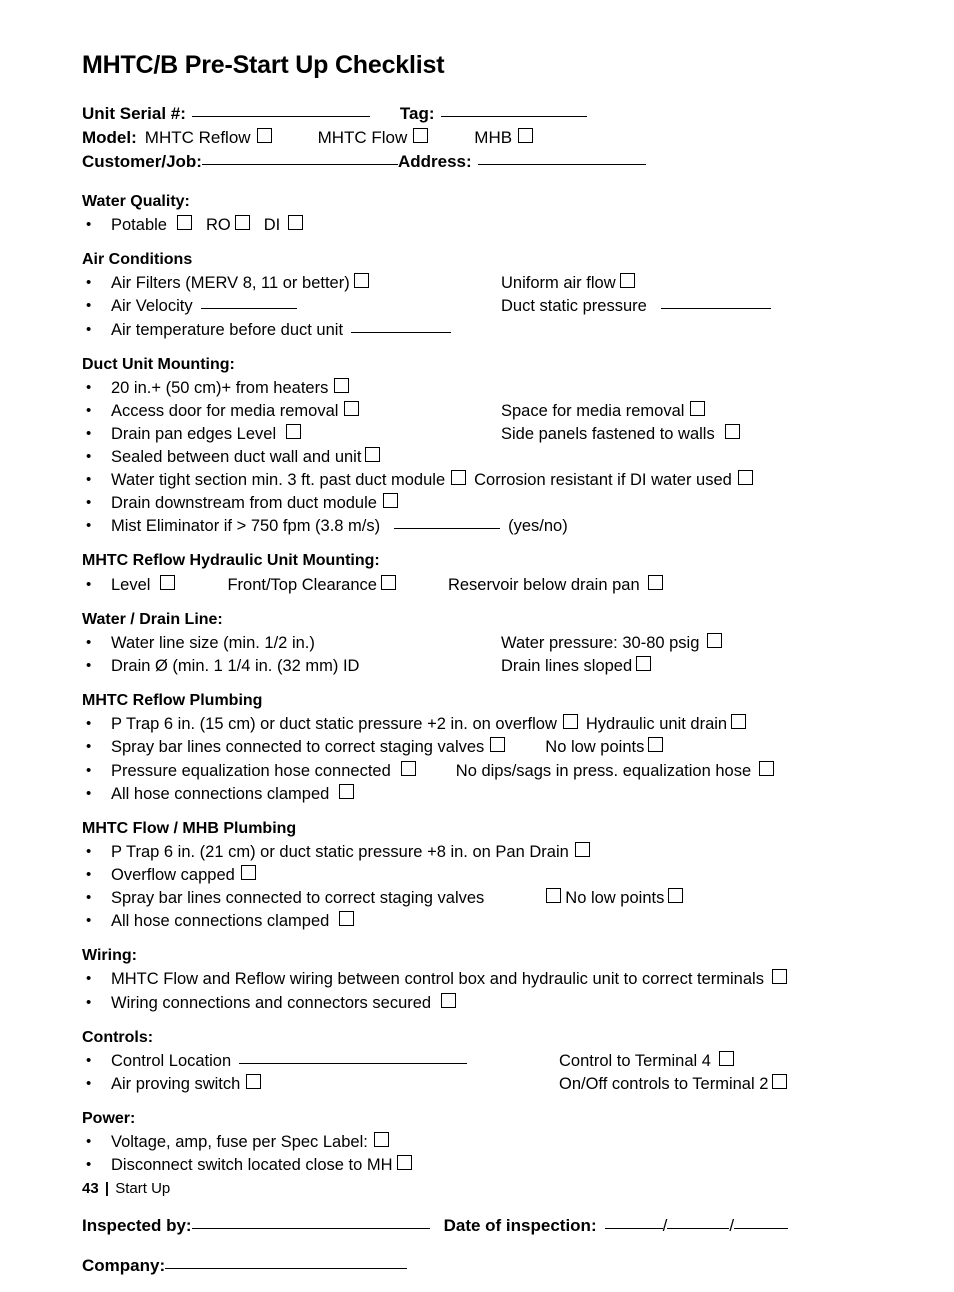  Describe the element at coordinates (513, 116) in the screenshot. I see `tag-input` at that location.